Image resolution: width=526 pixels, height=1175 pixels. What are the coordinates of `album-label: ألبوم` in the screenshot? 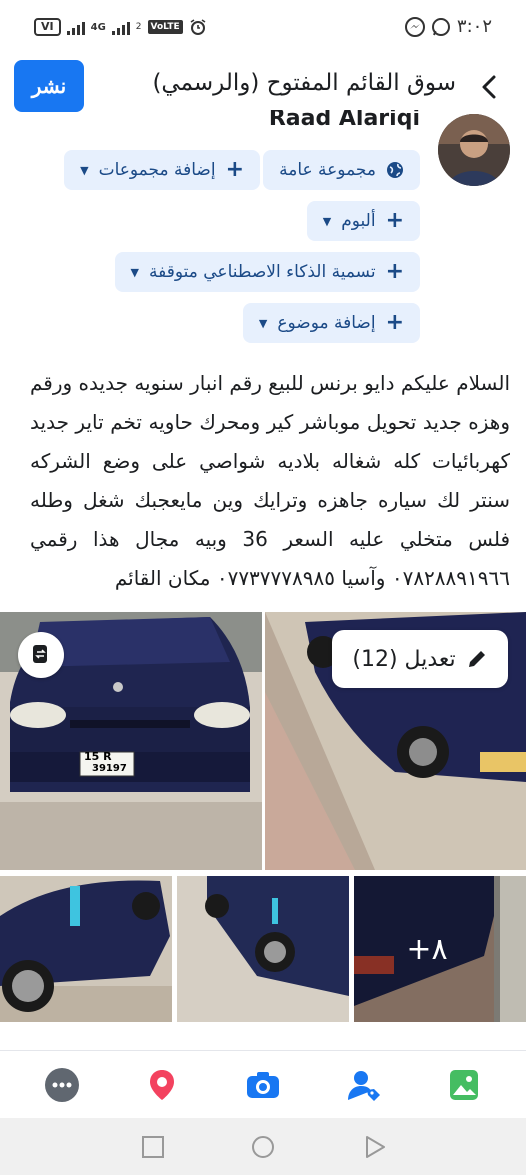 It's located at (358, 221).